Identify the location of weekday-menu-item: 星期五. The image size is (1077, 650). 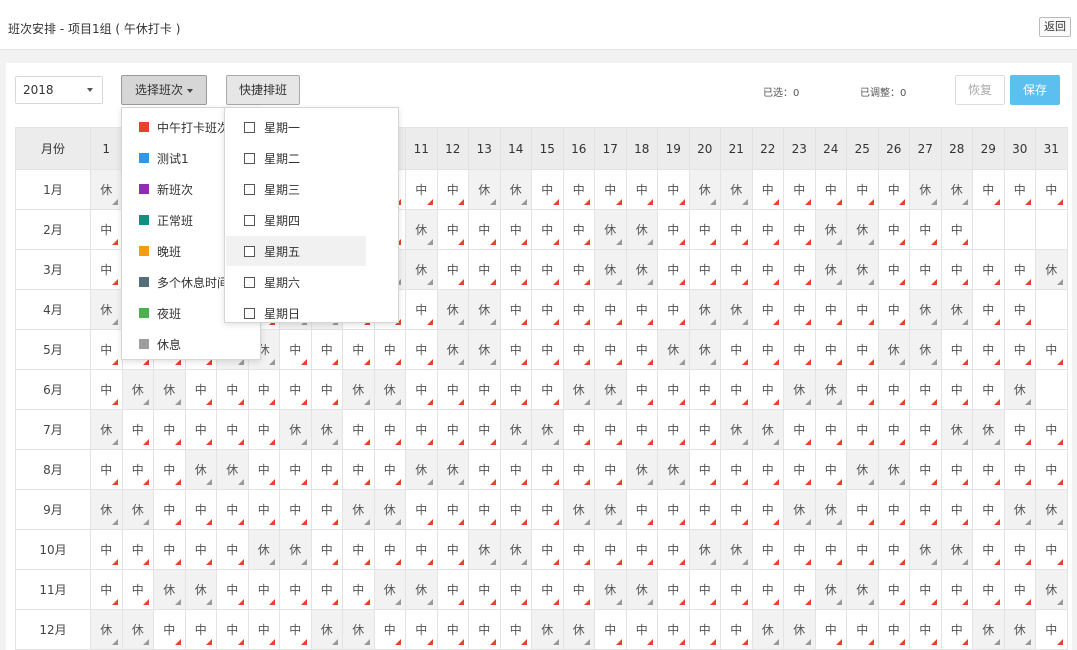
(296, 251).